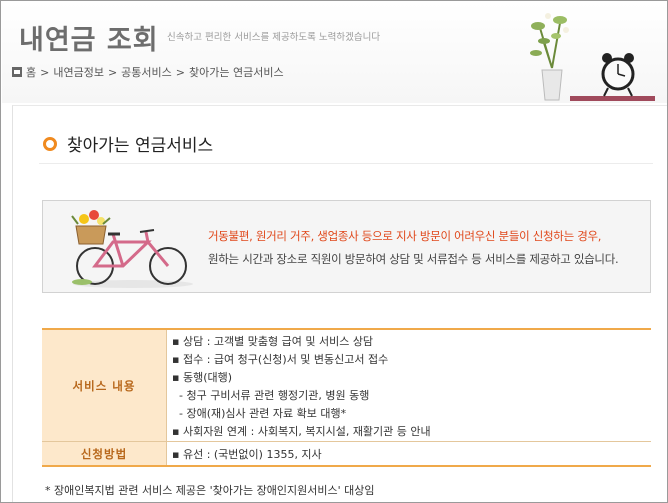 The image size is (668, 503). What do you see at coordinates (346, 163) in the screenshot?
I see `divider` at bounding box center [346, 163].